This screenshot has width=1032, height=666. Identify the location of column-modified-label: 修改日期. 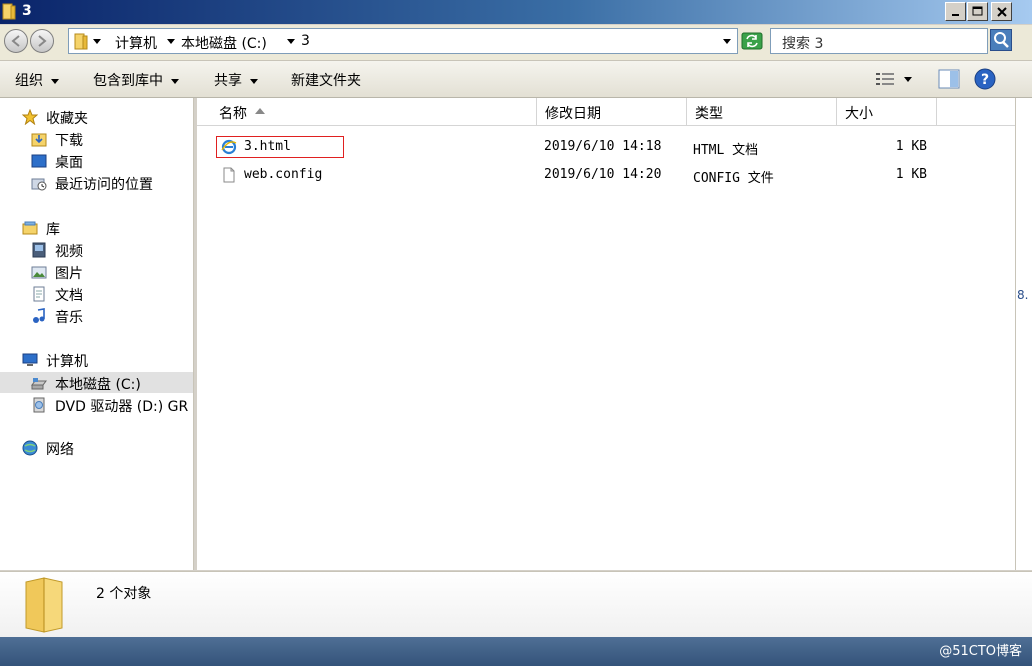
(573, 114).